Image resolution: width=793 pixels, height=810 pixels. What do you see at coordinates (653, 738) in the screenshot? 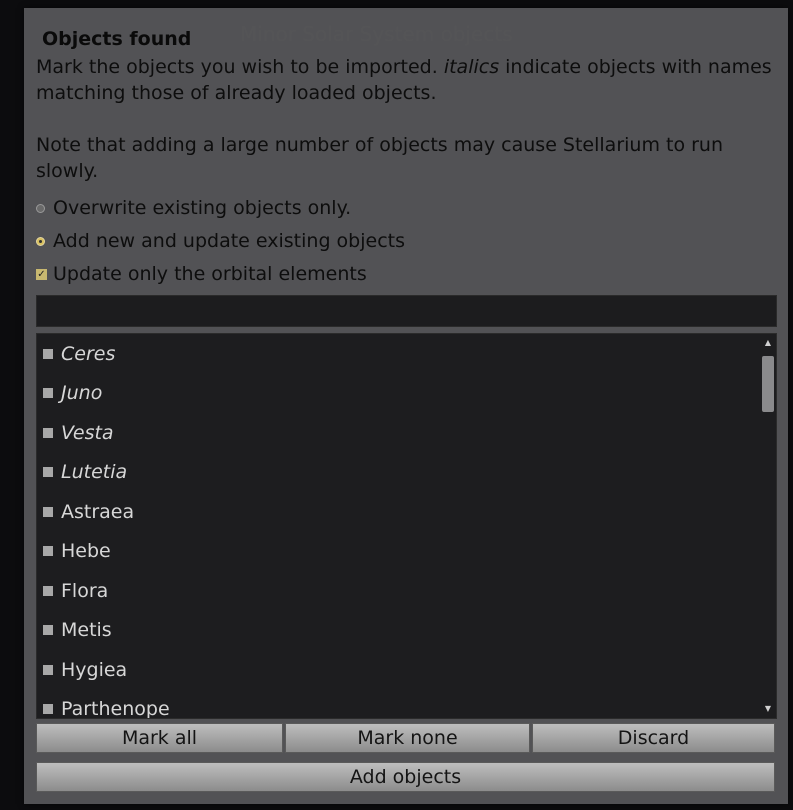
I see `discard-button: Discard` at bounding box center [653, 738].